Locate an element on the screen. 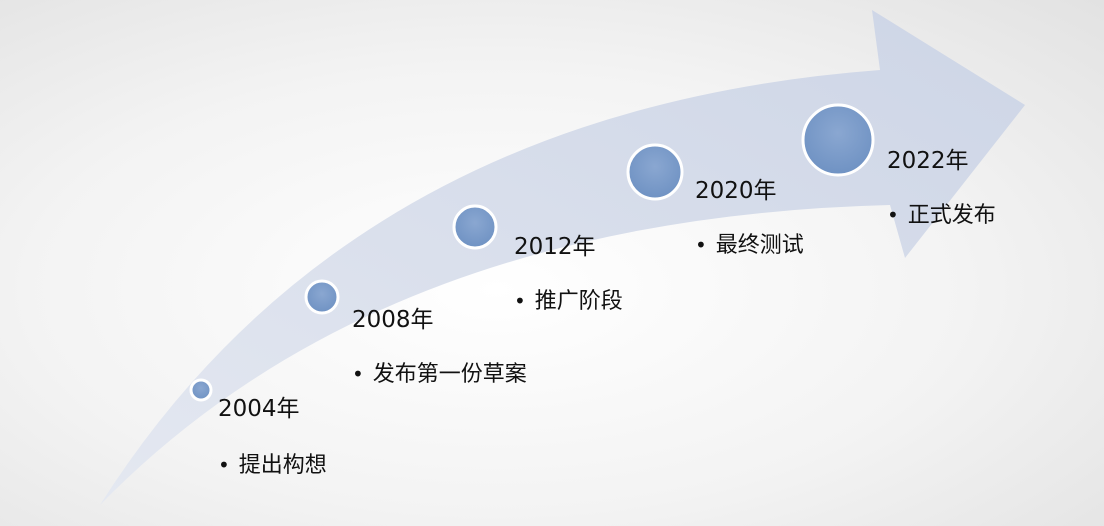 The image size is (1104, 526). milestone-year-2012: 2012年 is located at coordinates (555, 247).